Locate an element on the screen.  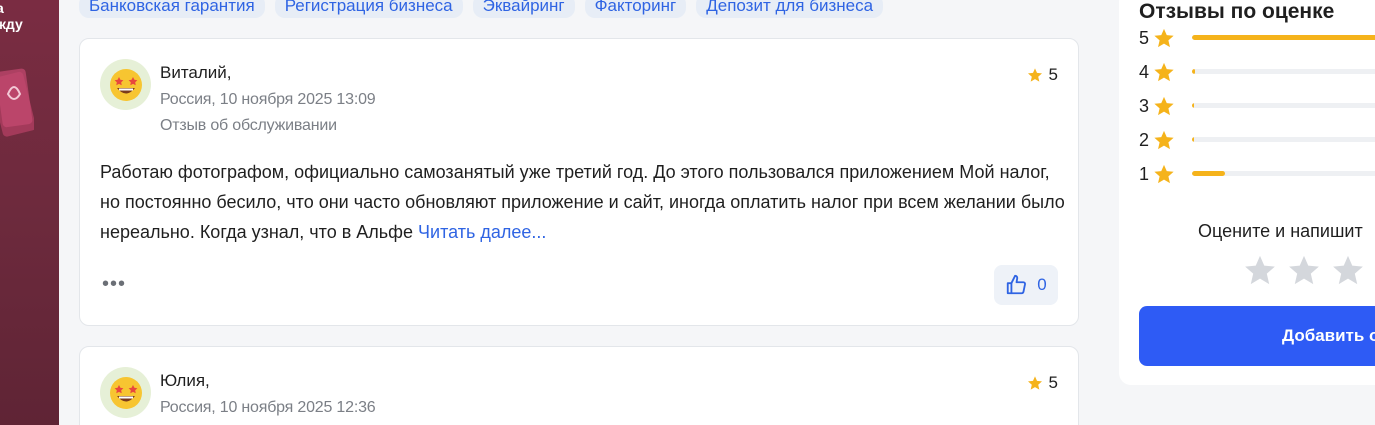
reviewer-name: Виталий, is located at coordinates (196, 72).